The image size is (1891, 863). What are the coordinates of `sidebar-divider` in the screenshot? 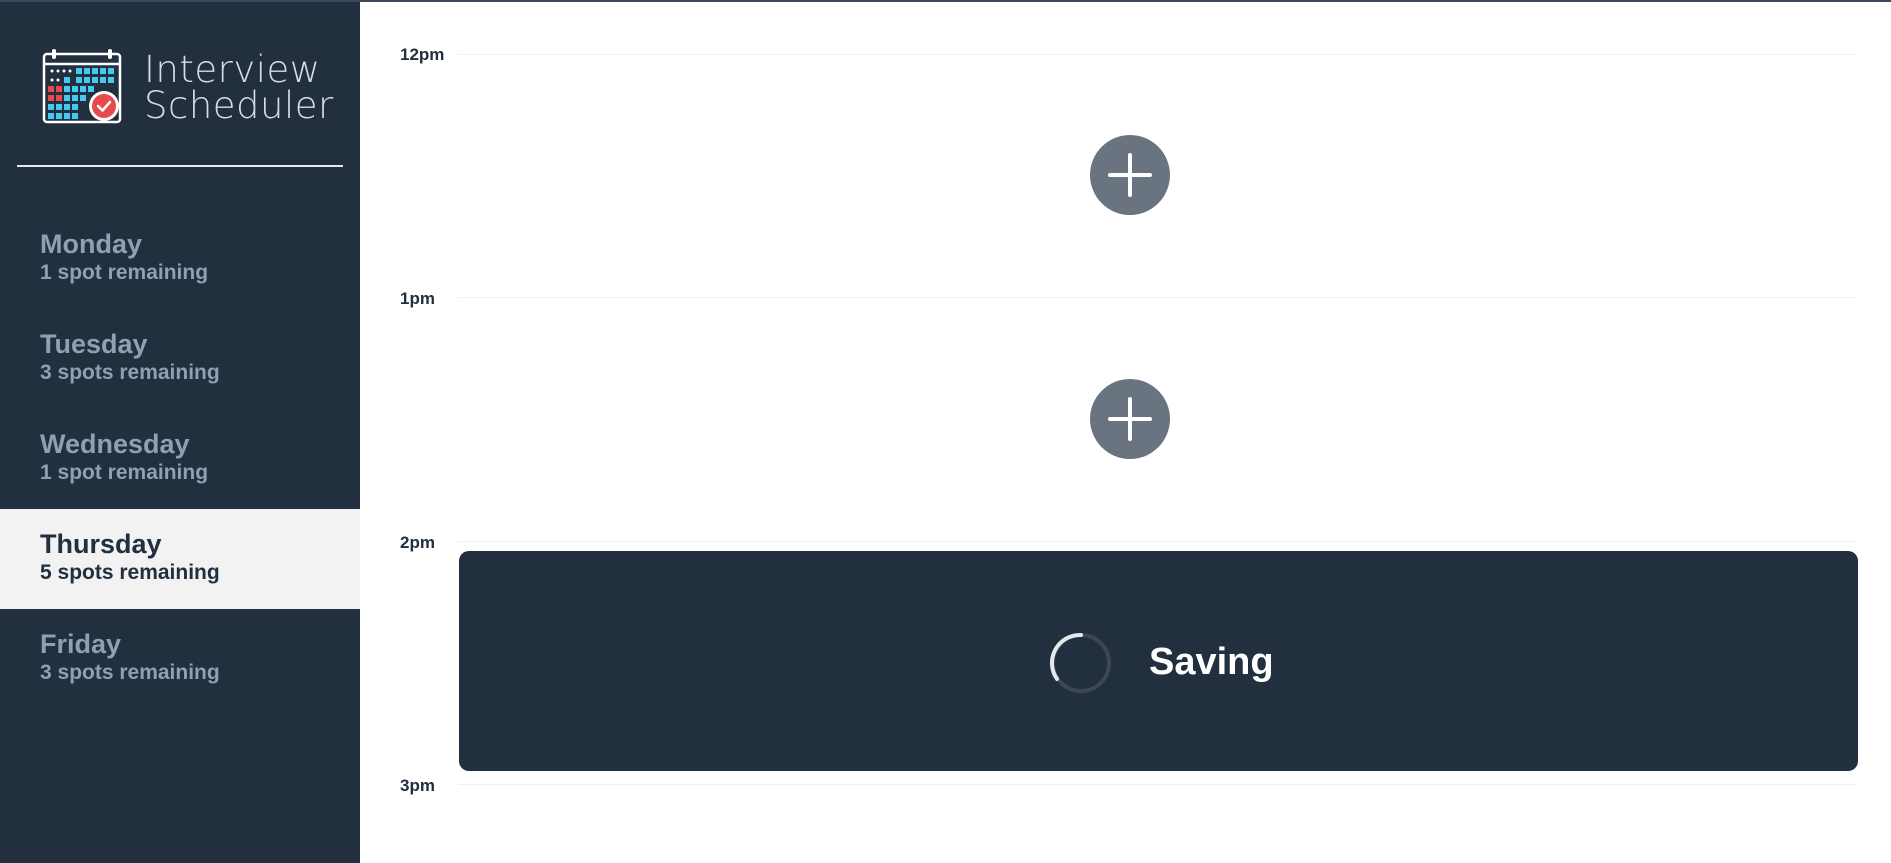 It's located at (180, 166).